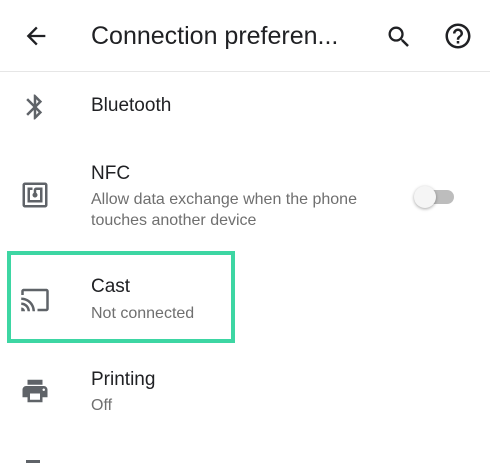 Image resolution: width=490 pixels, height=463 pixels. What do you see at coordinates (425, 197) in the screenshot?
I see `toggle-thumb` at bounding box center [425, 197].